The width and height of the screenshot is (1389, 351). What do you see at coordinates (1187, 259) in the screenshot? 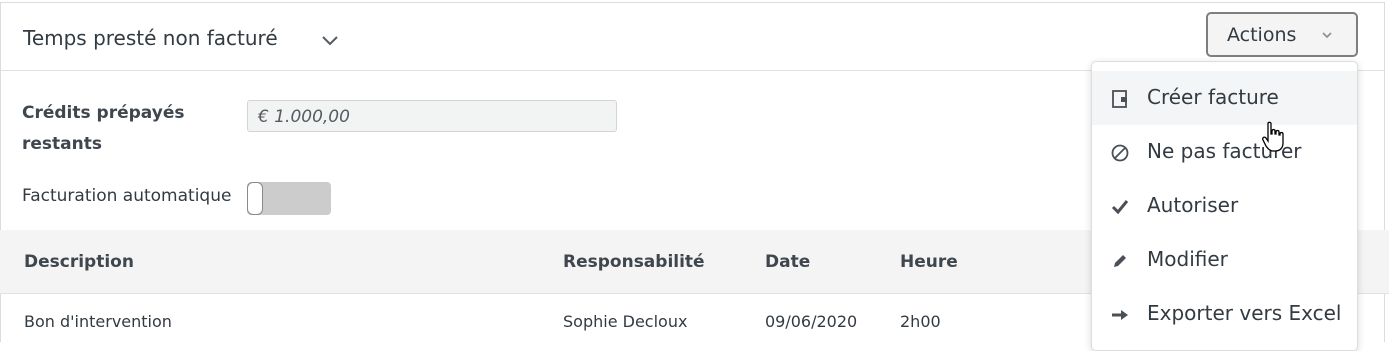
I see `menu-item-label: Modifier` at bounding box center [1187, 259].